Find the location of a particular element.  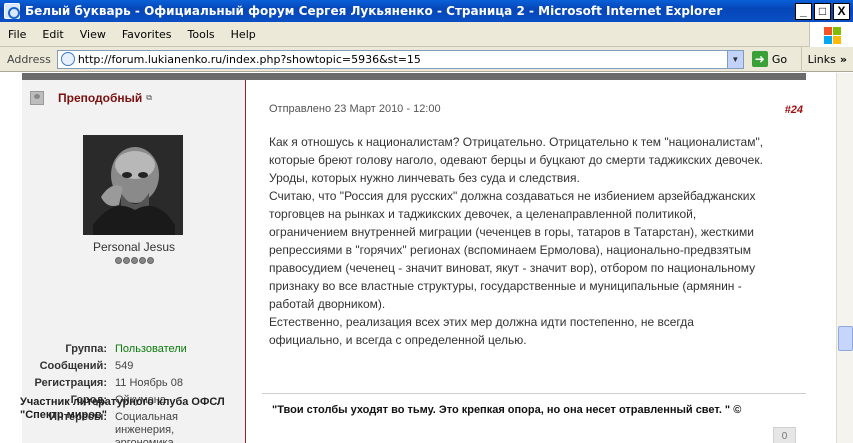

menu-favorites: Favorites is located at coordinates (147, 34).